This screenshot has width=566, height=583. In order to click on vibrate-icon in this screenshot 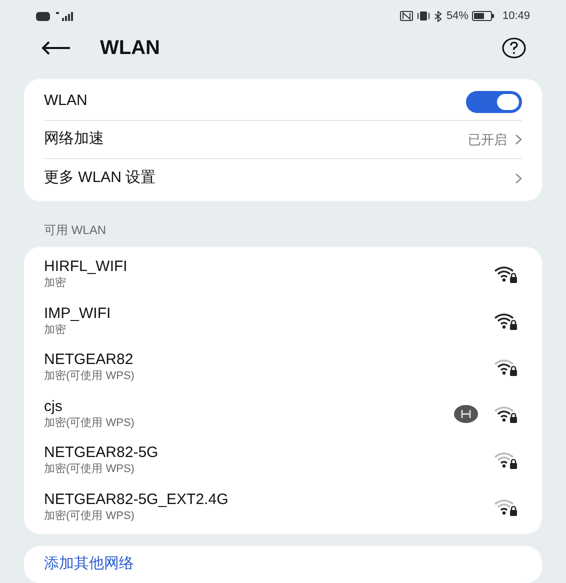, I will do `click(423, 16)`.